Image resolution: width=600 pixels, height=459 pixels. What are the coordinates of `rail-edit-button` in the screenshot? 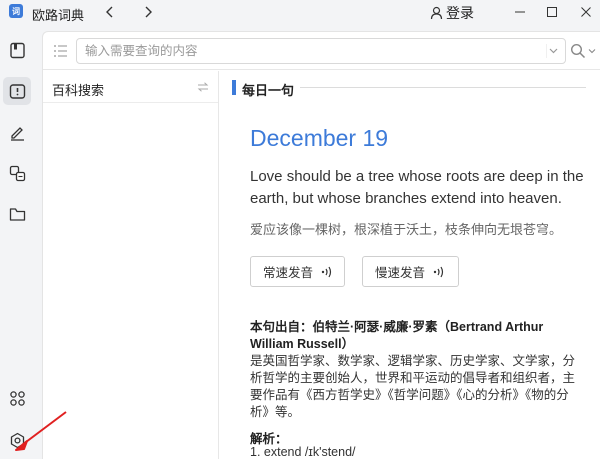 It's located at (17, 132).